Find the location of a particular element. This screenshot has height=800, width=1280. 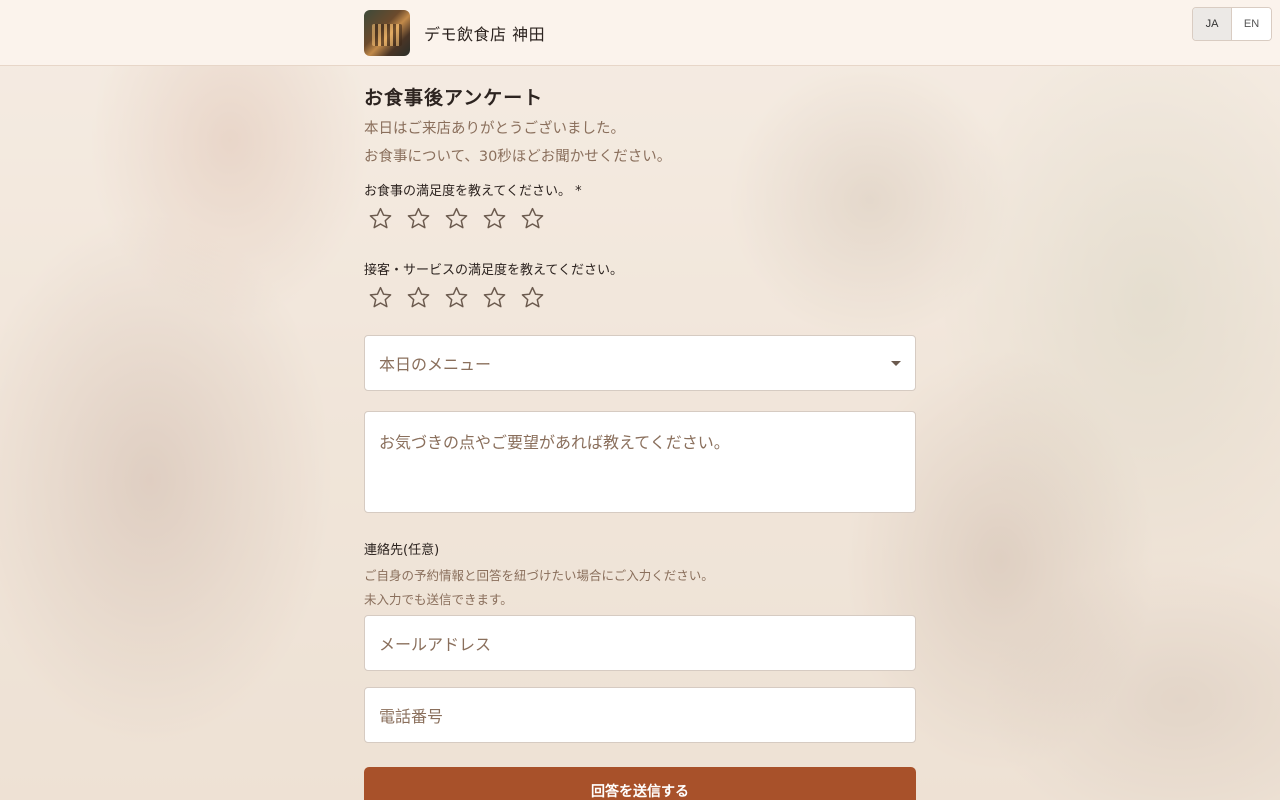

intro-text-2: お食事について、30秒ほどお聞かせください。 is located at coordinates (518, 157).